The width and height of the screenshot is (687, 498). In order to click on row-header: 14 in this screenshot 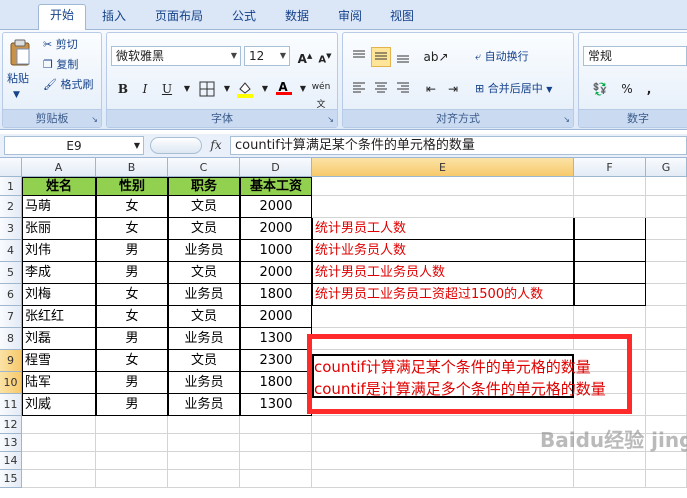, I will do `click(11, 461)`.